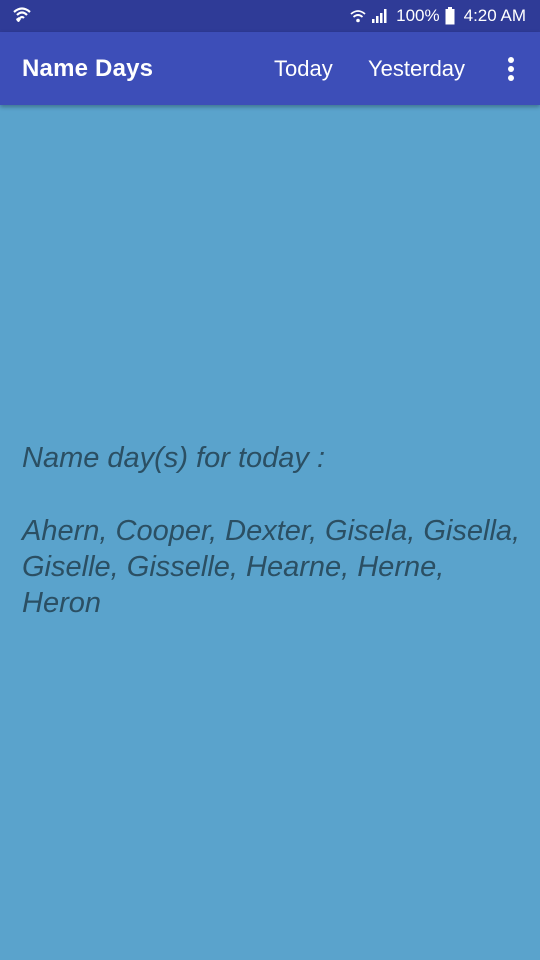 Image resolution: width=540 pixels, height=960 pixels. I want to click on today-button: Today, so click(303, 68).